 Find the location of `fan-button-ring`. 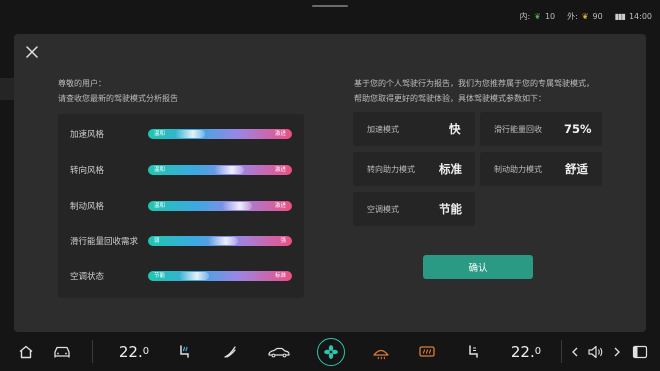

fan-button-ring is located at coordinates (331, 351).